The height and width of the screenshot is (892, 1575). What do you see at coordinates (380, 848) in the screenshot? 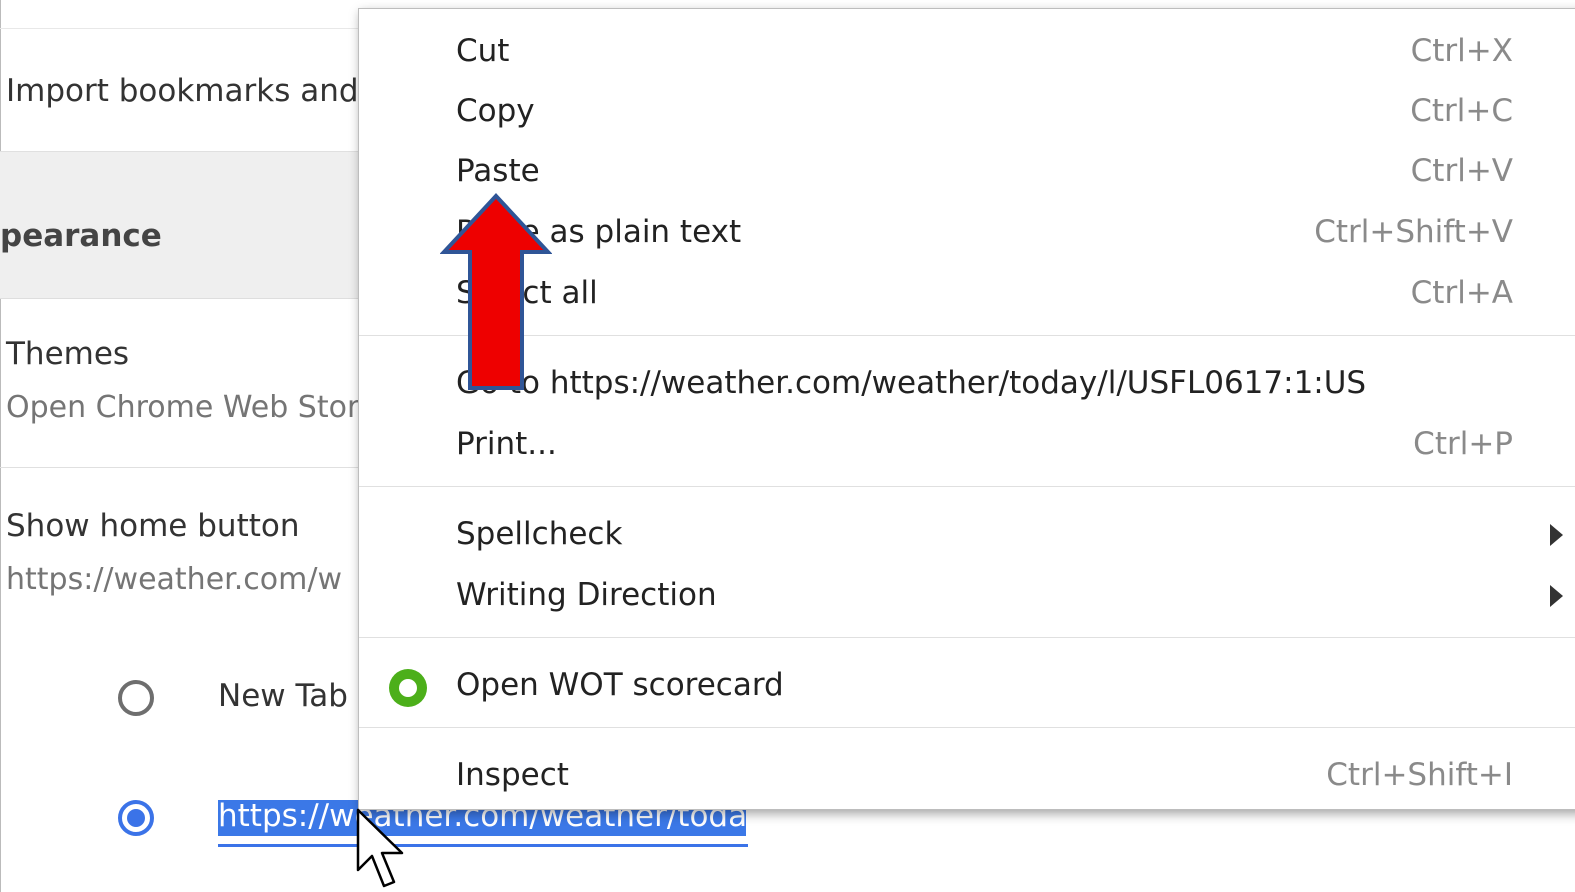
I see `mouse-cursor-icon` at bounding box center [380, 848].